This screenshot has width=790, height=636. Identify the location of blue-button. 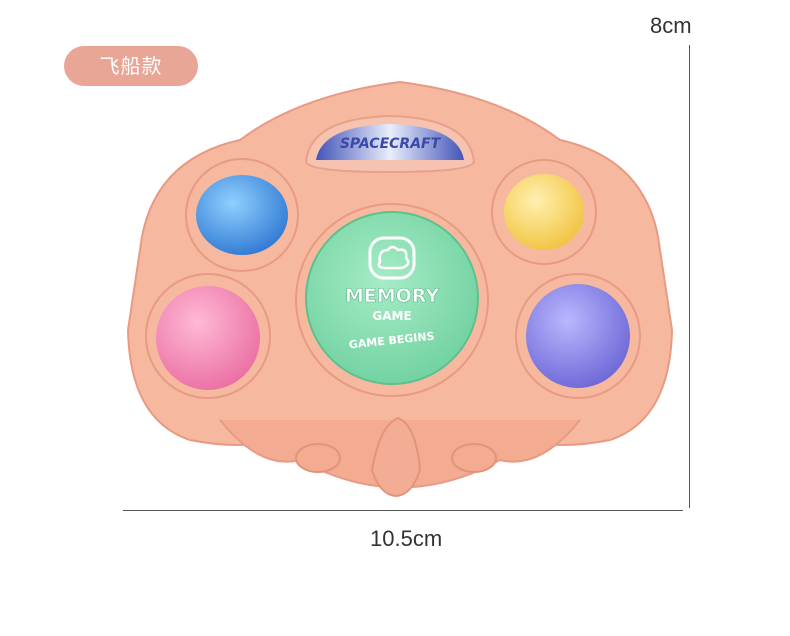
(242, 215).